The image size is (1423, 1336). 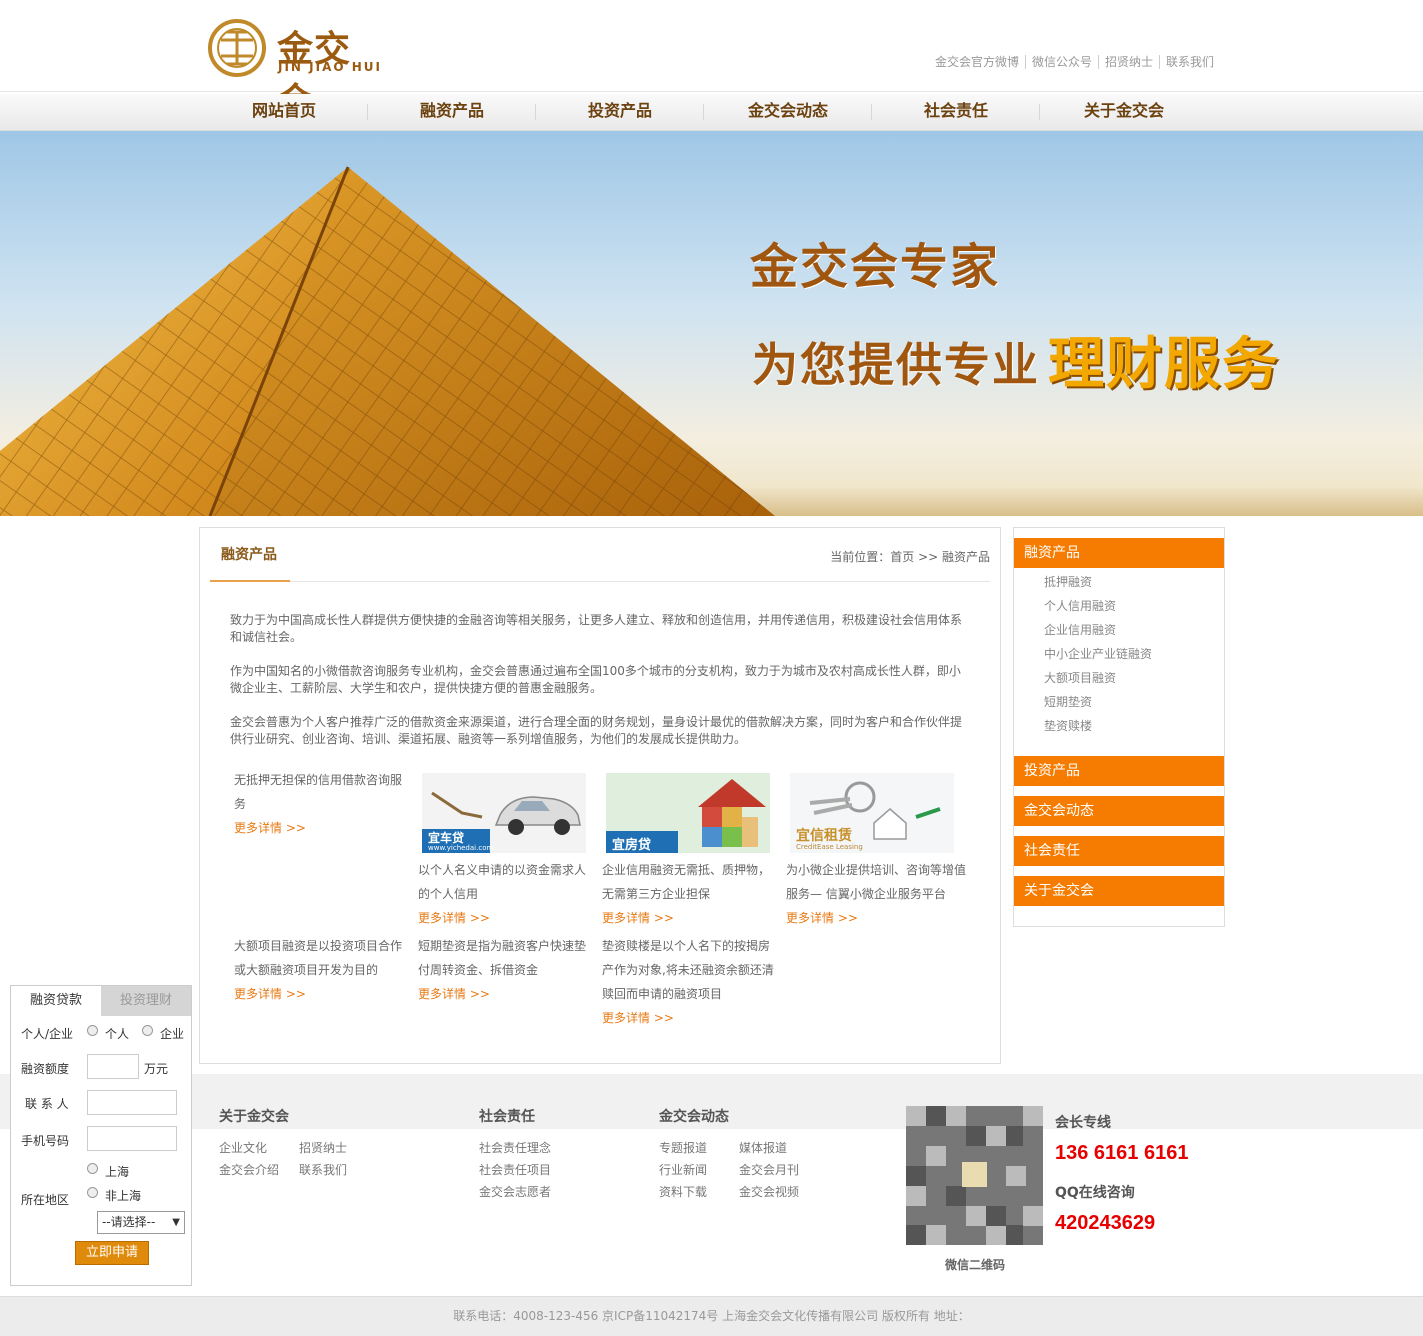 What do you see at coordinates (515, 1147) in the screenshot?
I see `footer-link: 社会责任理念` at bounding box center [515, 1147].